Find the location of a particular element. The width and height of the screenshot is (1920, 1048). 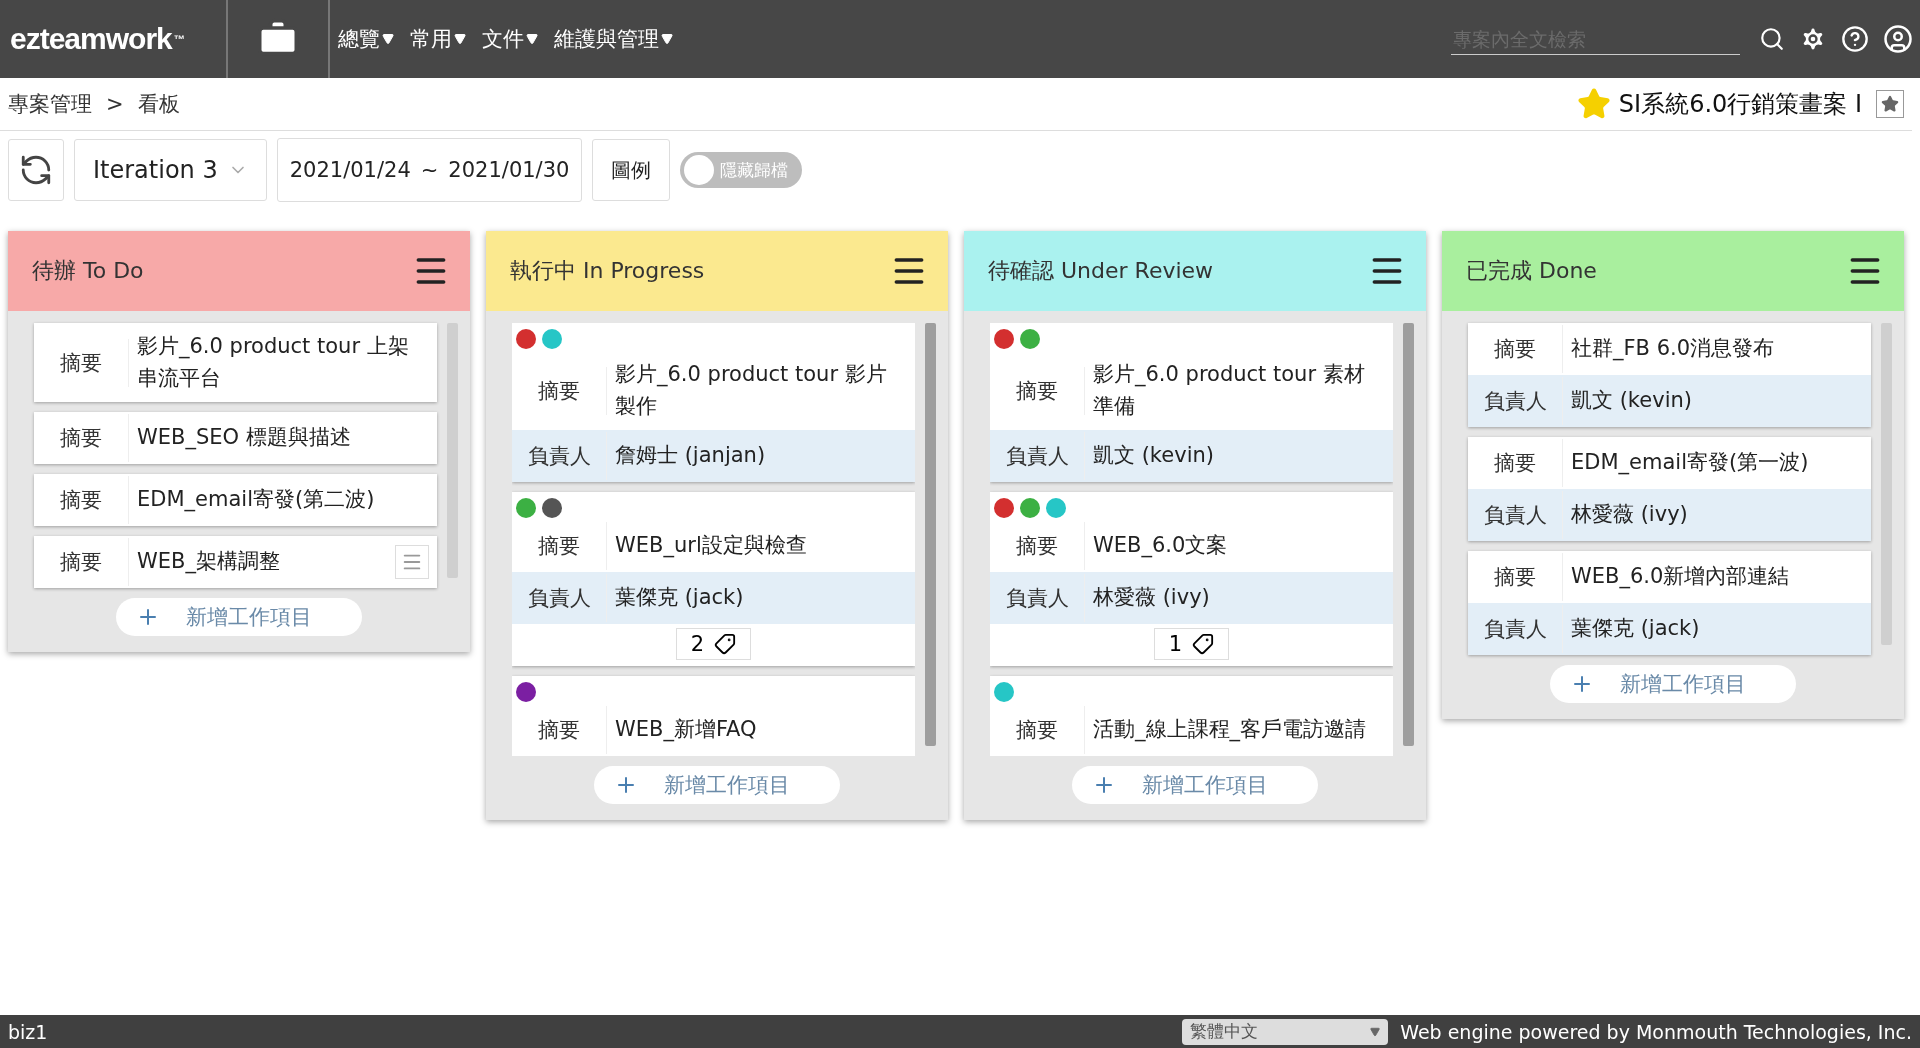

menu-item: 總覽 is located at coordinates (366, 39).